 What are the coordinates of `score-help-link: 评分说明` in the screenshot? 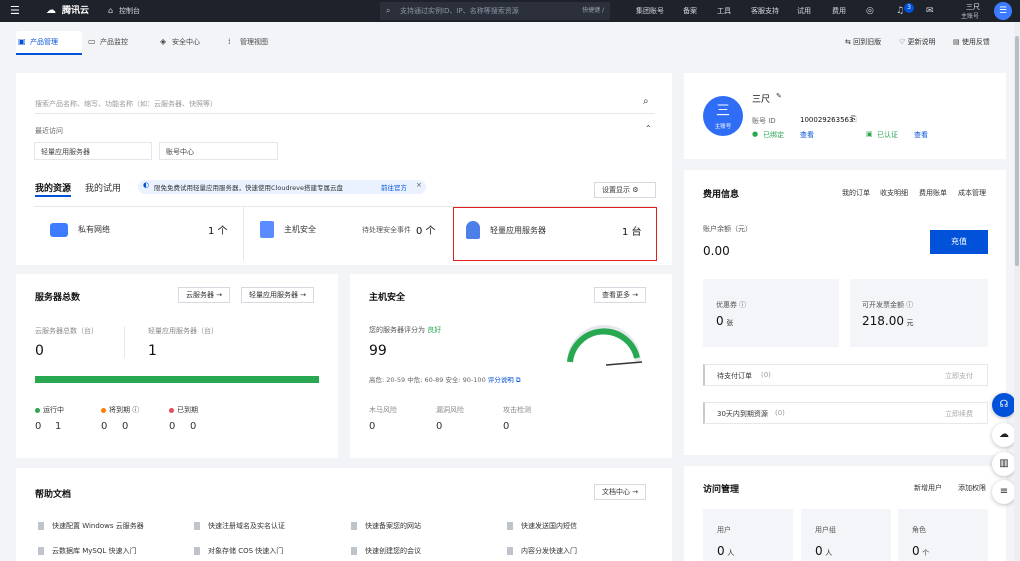 It's located at (501, 380).